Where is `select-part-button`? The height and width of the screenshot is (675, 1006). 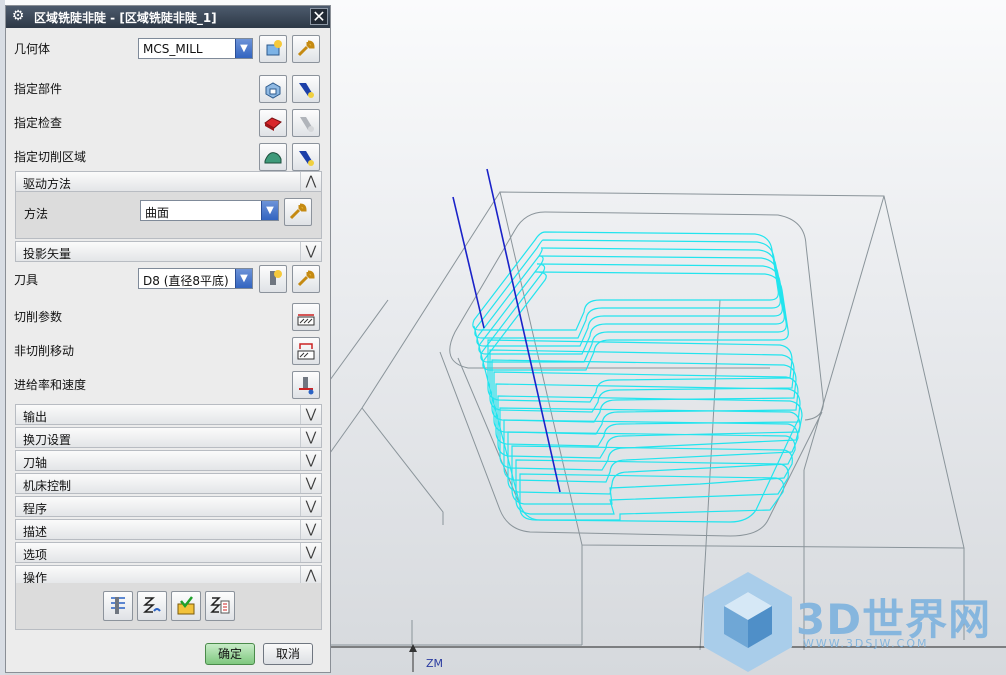
select-part-button is located at coordinates (273, 89).